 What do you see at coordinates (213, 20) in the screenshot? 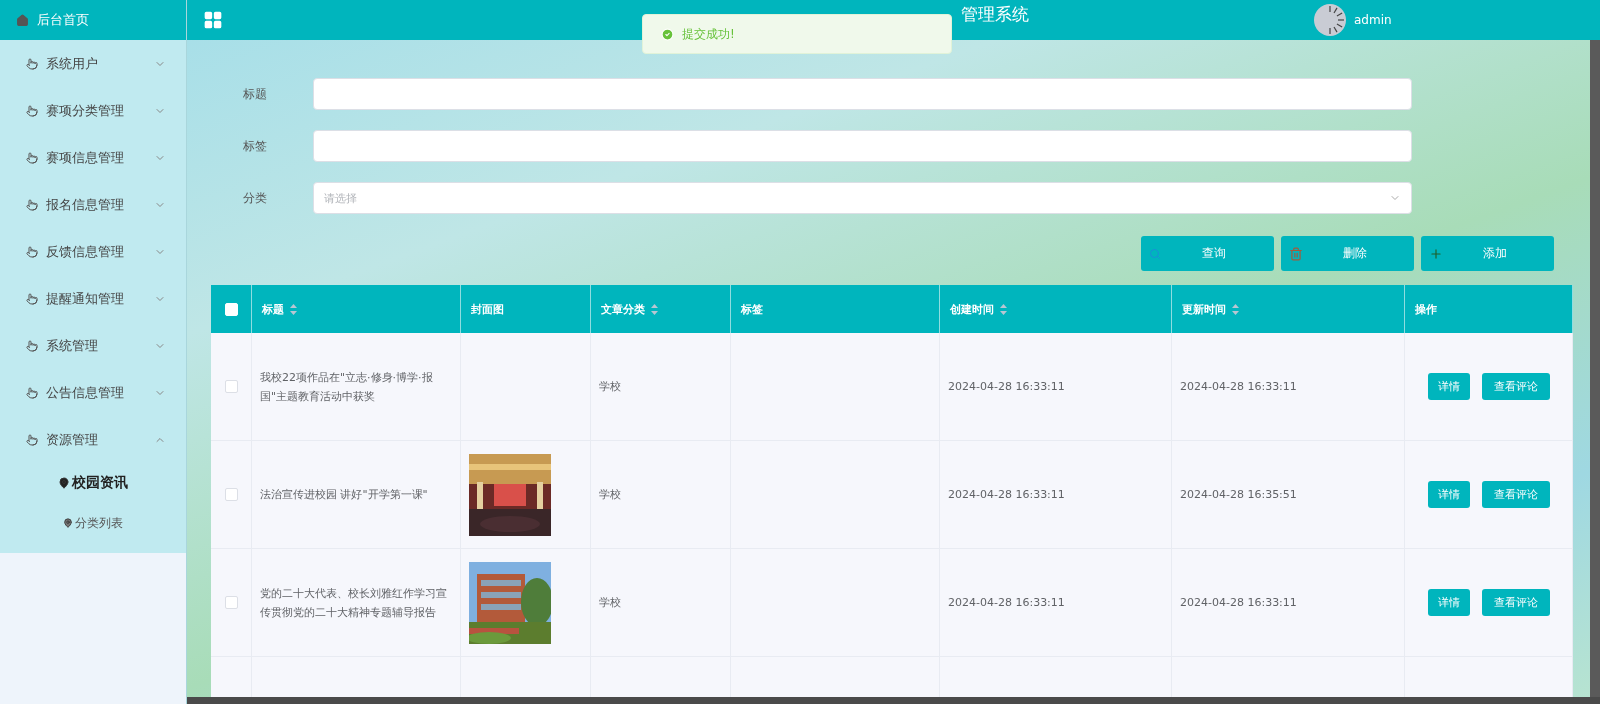
I see `grid-icon` at bounding box center [213, 20].